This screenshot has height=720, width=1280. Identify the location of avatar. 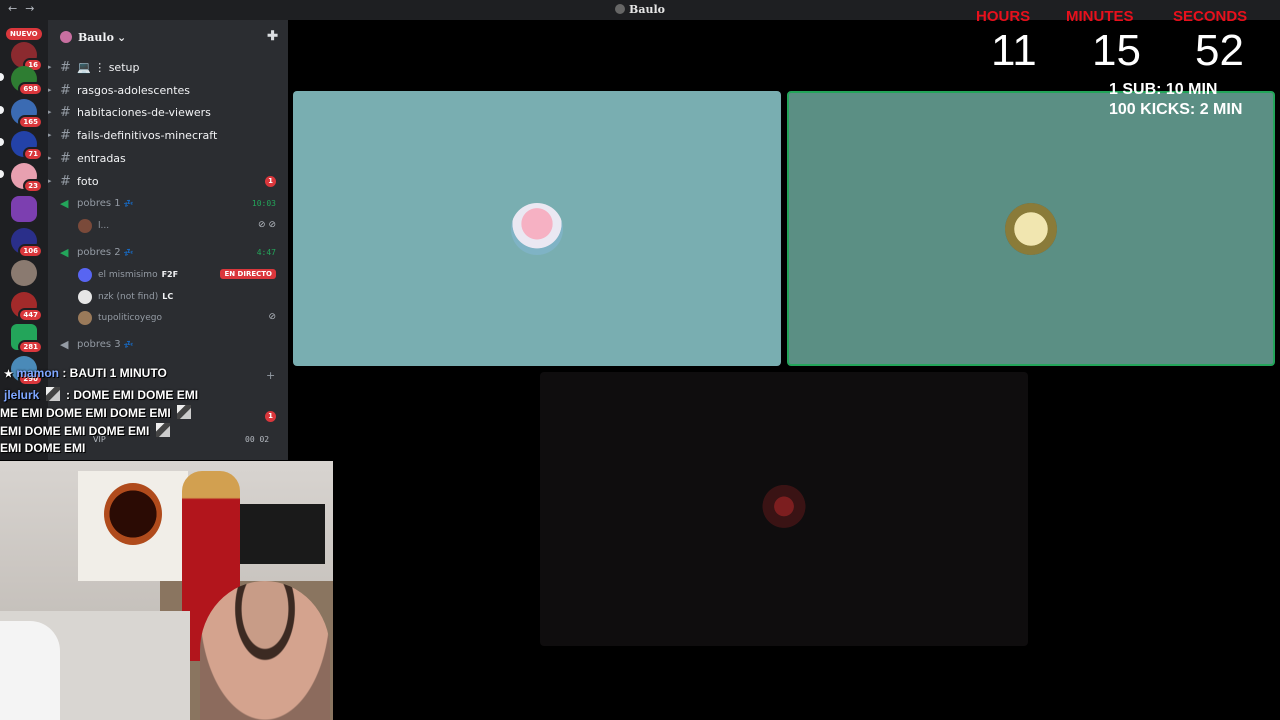
(85, 226).